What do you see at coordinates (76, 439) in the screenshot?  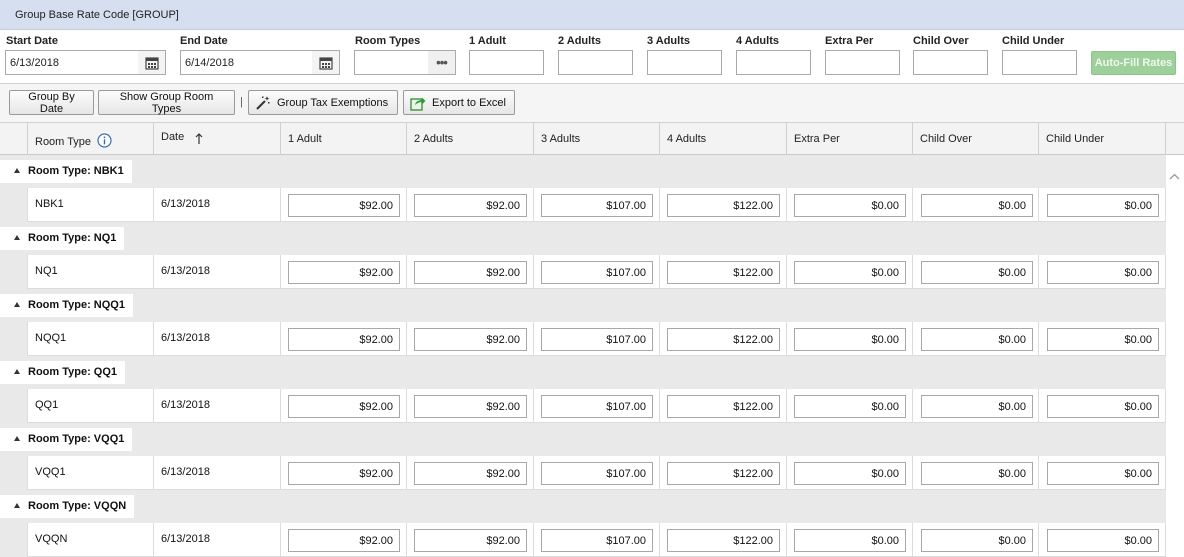 I see `group-header-text: Room Type: VQQ1` at bounding box center [76, 439].